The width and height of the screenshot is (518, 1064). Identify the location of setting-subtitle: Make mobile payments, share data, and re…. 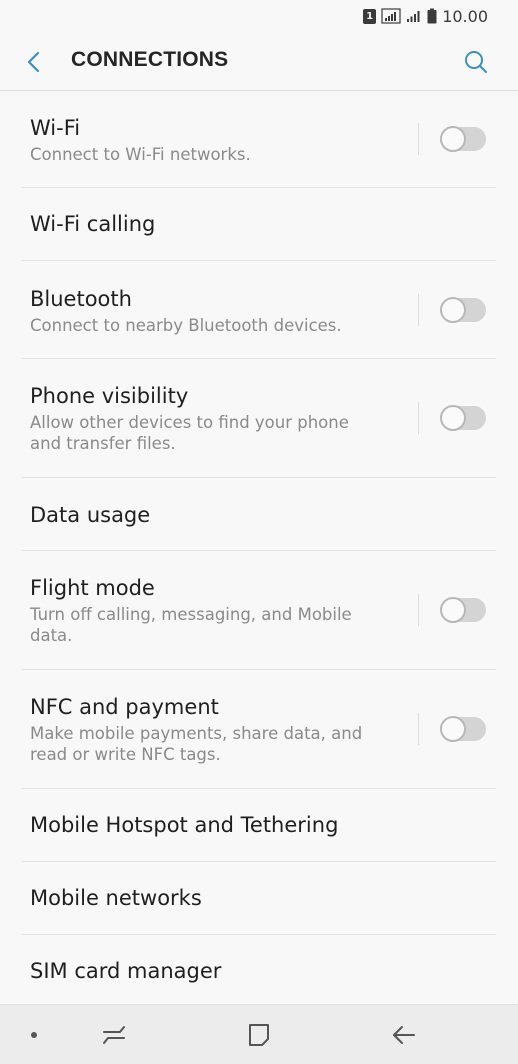
(196, 744).